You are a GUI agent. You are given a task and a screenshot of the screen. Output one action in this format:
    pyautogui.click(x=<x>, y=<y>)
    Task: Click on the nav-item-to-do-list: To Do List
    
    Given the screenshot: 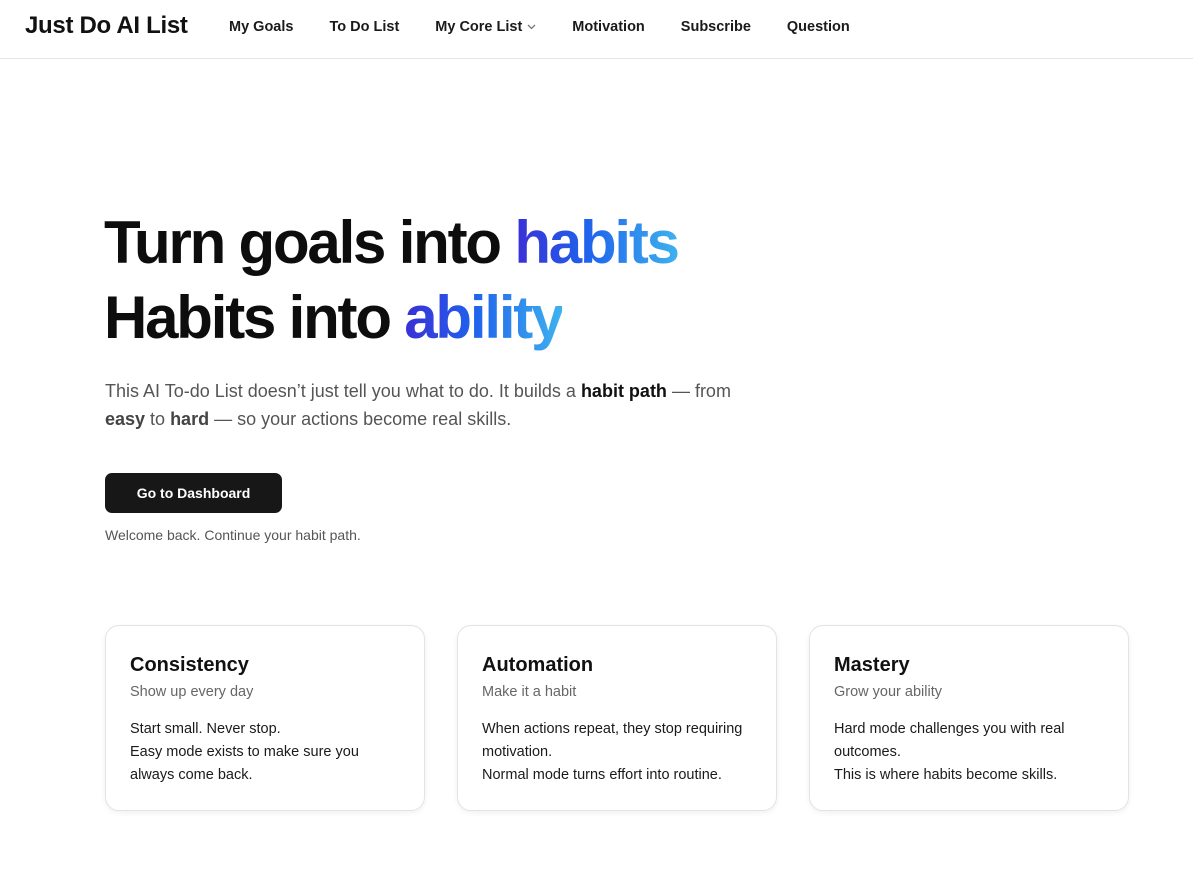 What is the action you would take?
    pyautogui.click(x=364, y=27)
    